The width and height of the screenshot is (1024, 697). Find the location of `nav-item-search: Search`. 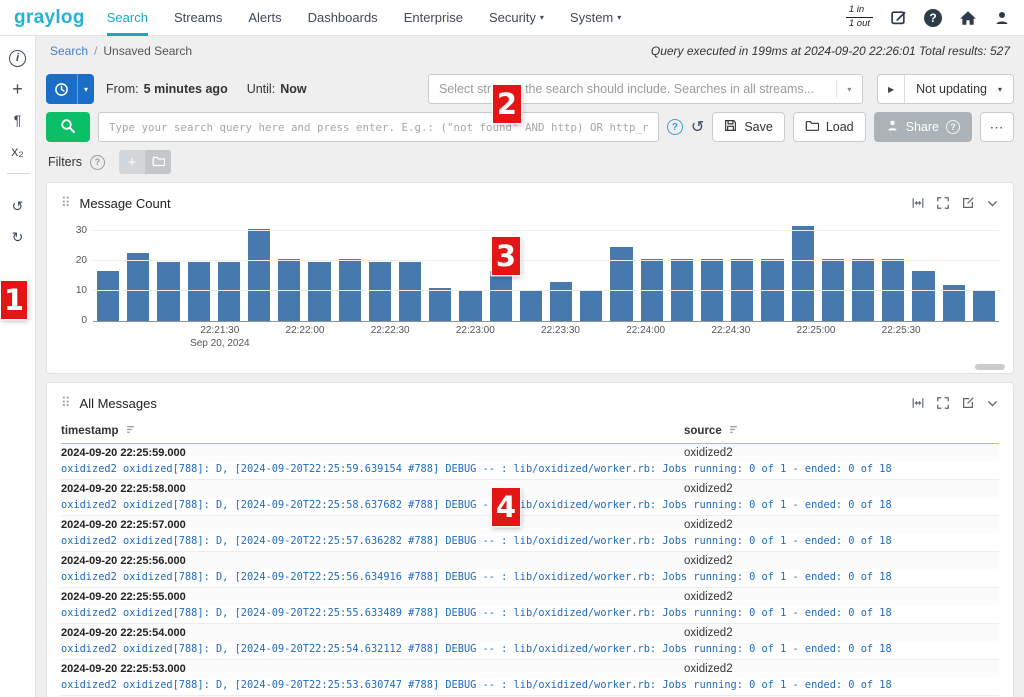

nav-item-search: Search is located at coordinates (127, 18).